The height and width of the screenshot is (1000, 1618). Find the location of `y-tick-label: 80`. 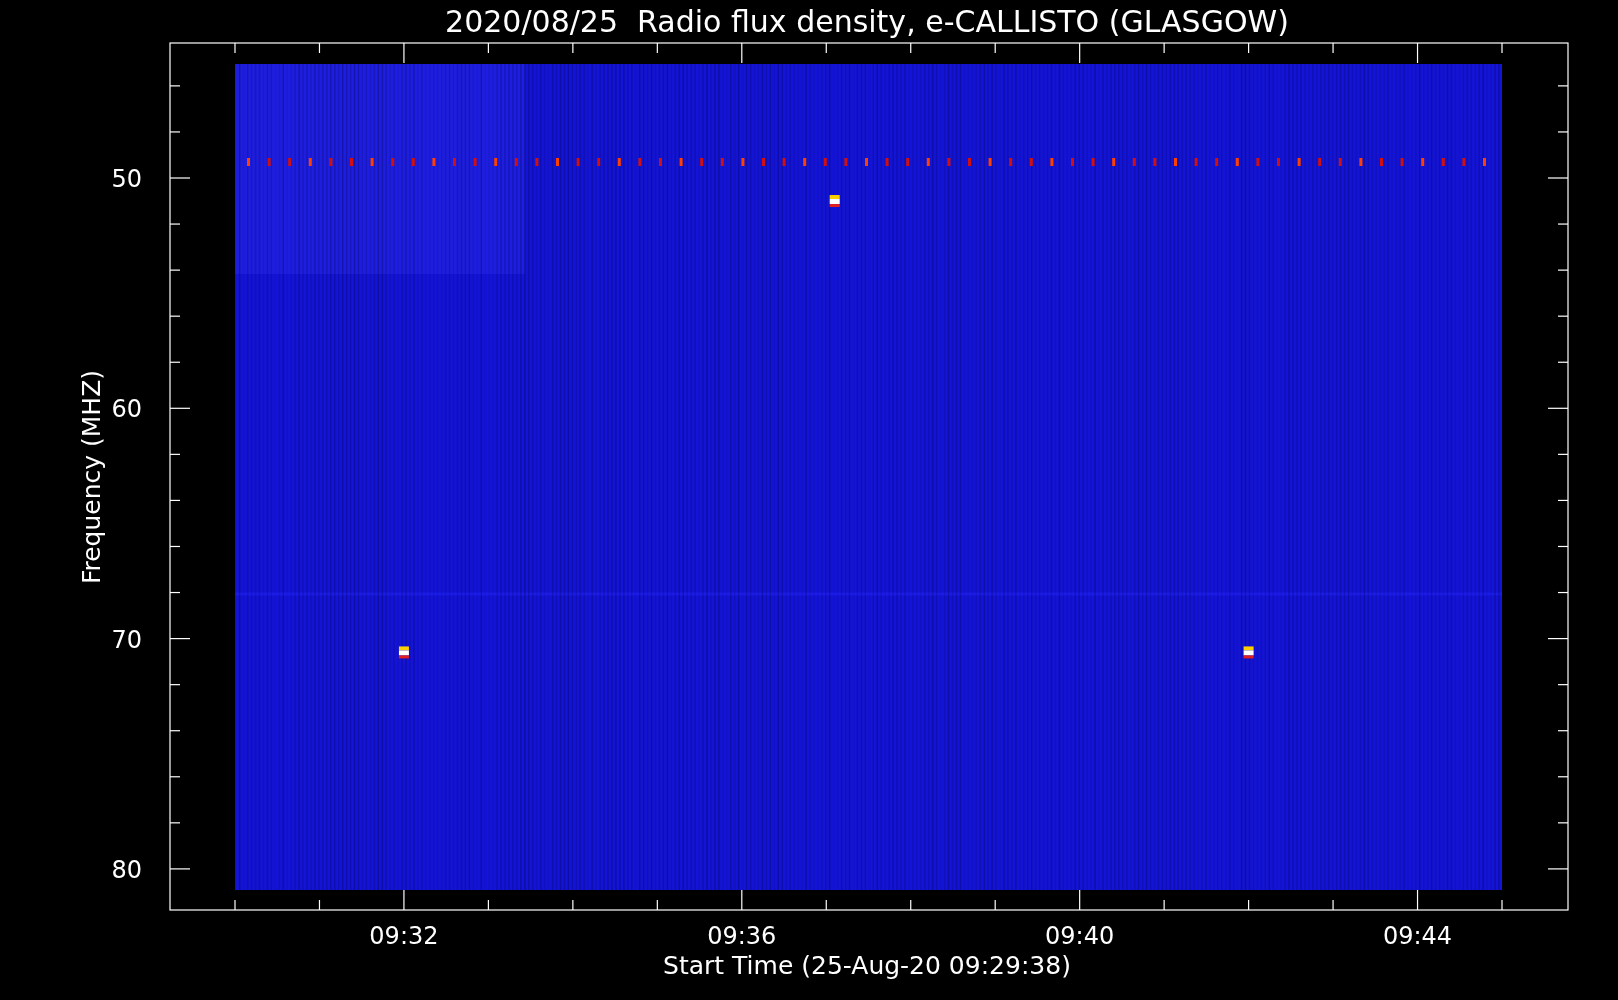

y-tick-label: 80 is located at coordinates (126, 869).